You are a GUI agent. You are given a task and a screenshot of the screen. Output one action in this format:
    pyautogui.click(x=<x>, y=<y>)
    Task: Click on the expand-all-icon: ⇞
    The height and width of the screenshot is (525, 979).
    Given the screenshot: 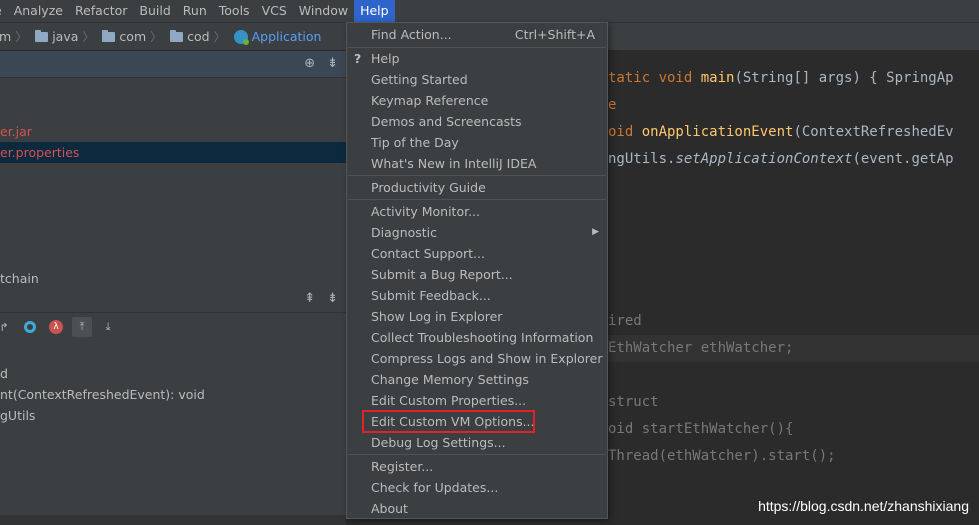 What is the action you would take?
    pyautogui.click(x=309, y=298)
    